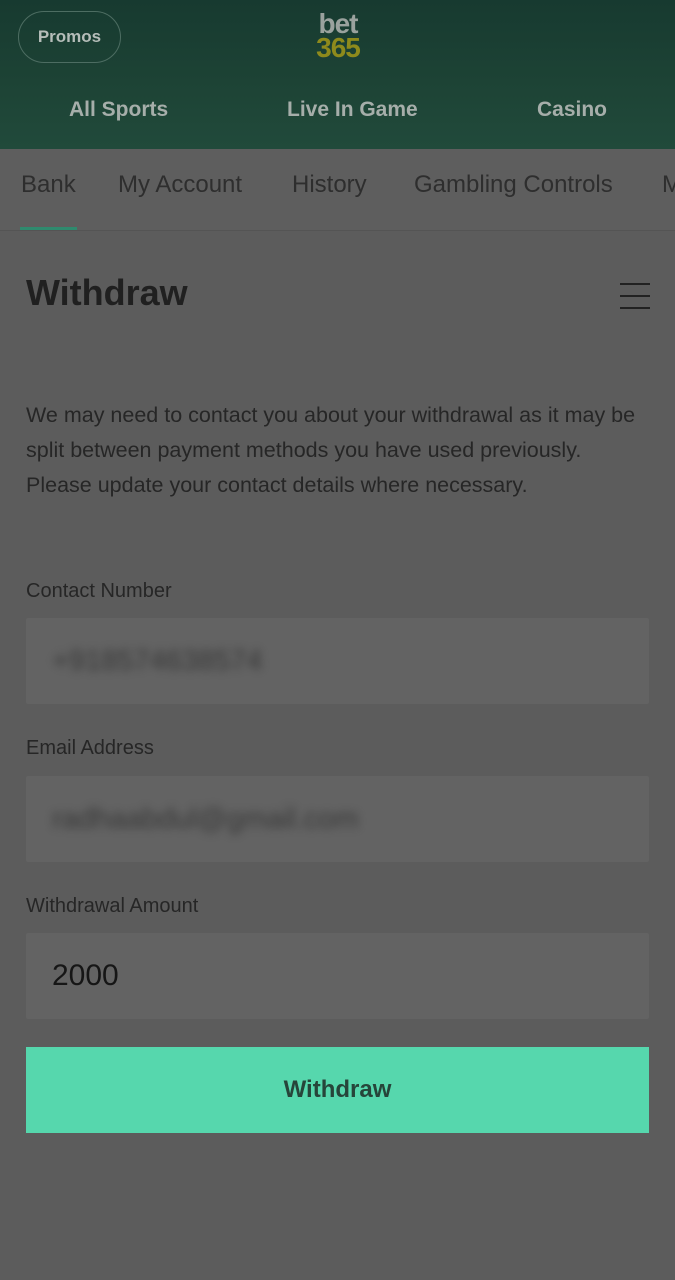  Describe the element at coordinates (90, 748) in the screenshot. I see `email-address-label: Email Address` at that location.